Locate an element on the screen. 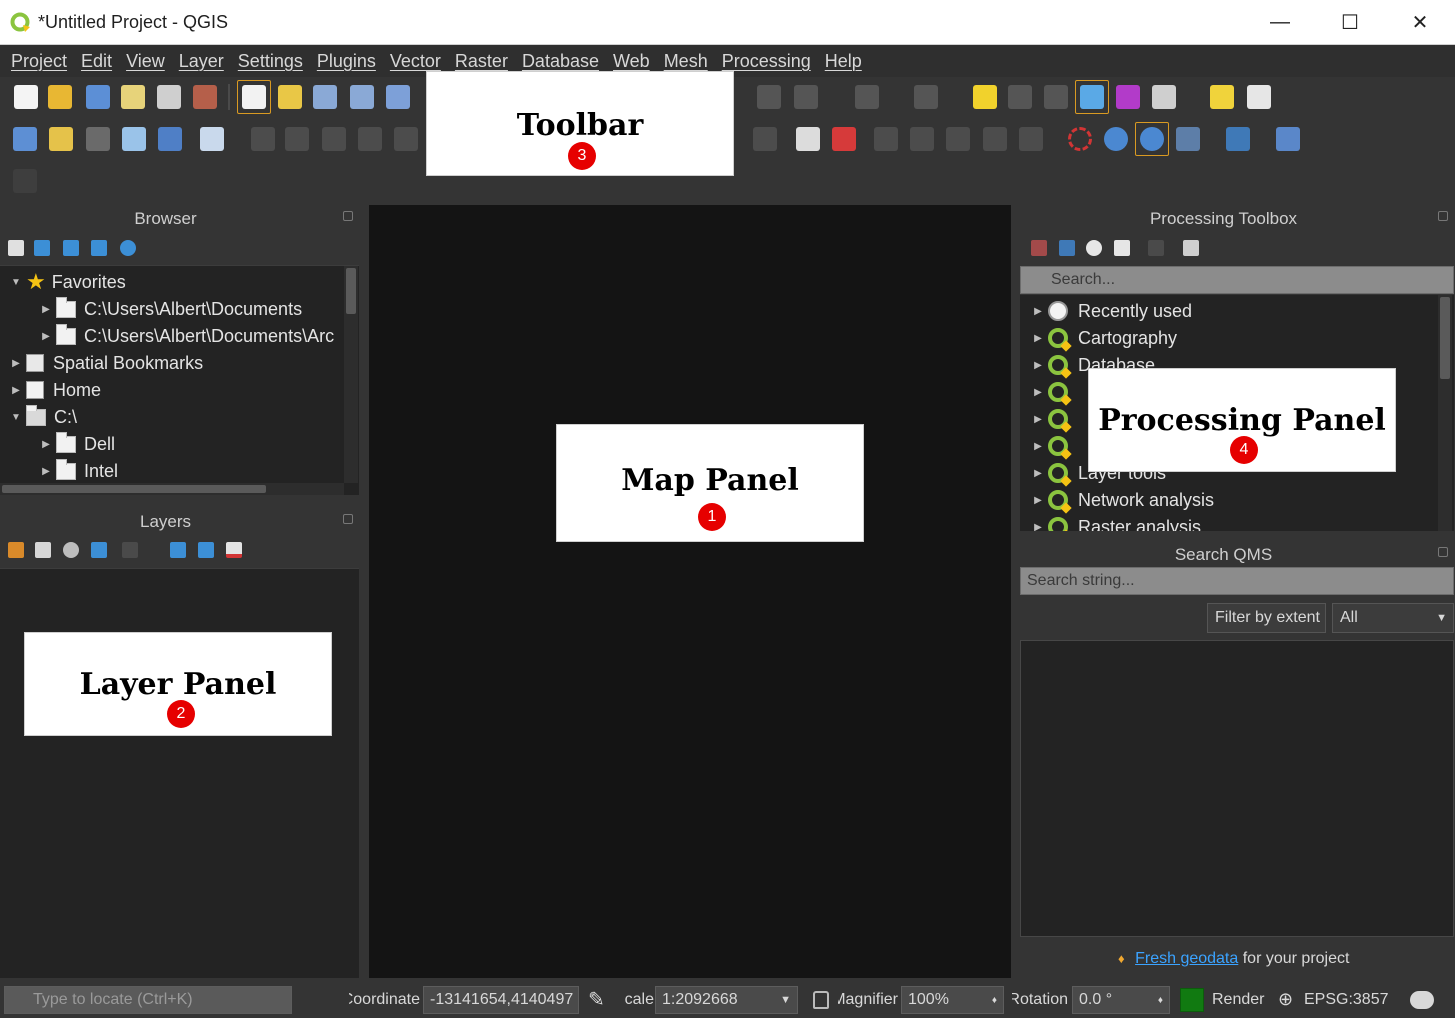  label-change-icon is located at coordinates (1031, 139).